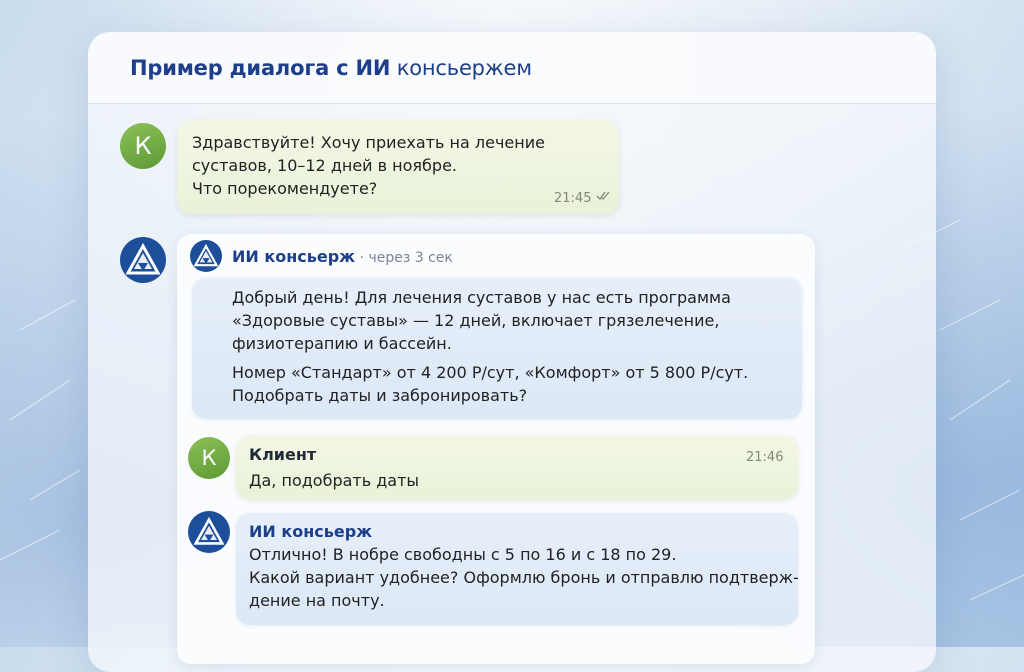 The height and width of the screenshot is (672, 1024). Describe the element at coordinates (209, 458) in the screenshot. I see `client-avatar-small: К` at that location.